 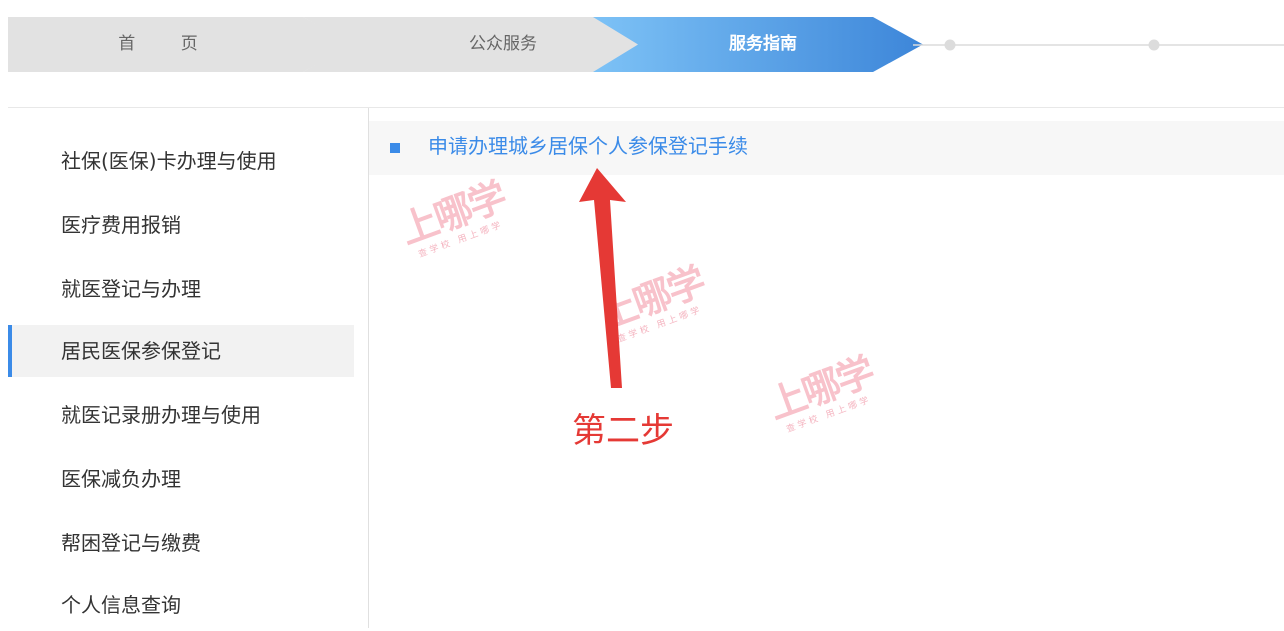 What do you see at coordinates (602, 278) in the screenshot?
I see `annotation-arrow-icon` at bounding box center [602, 278].